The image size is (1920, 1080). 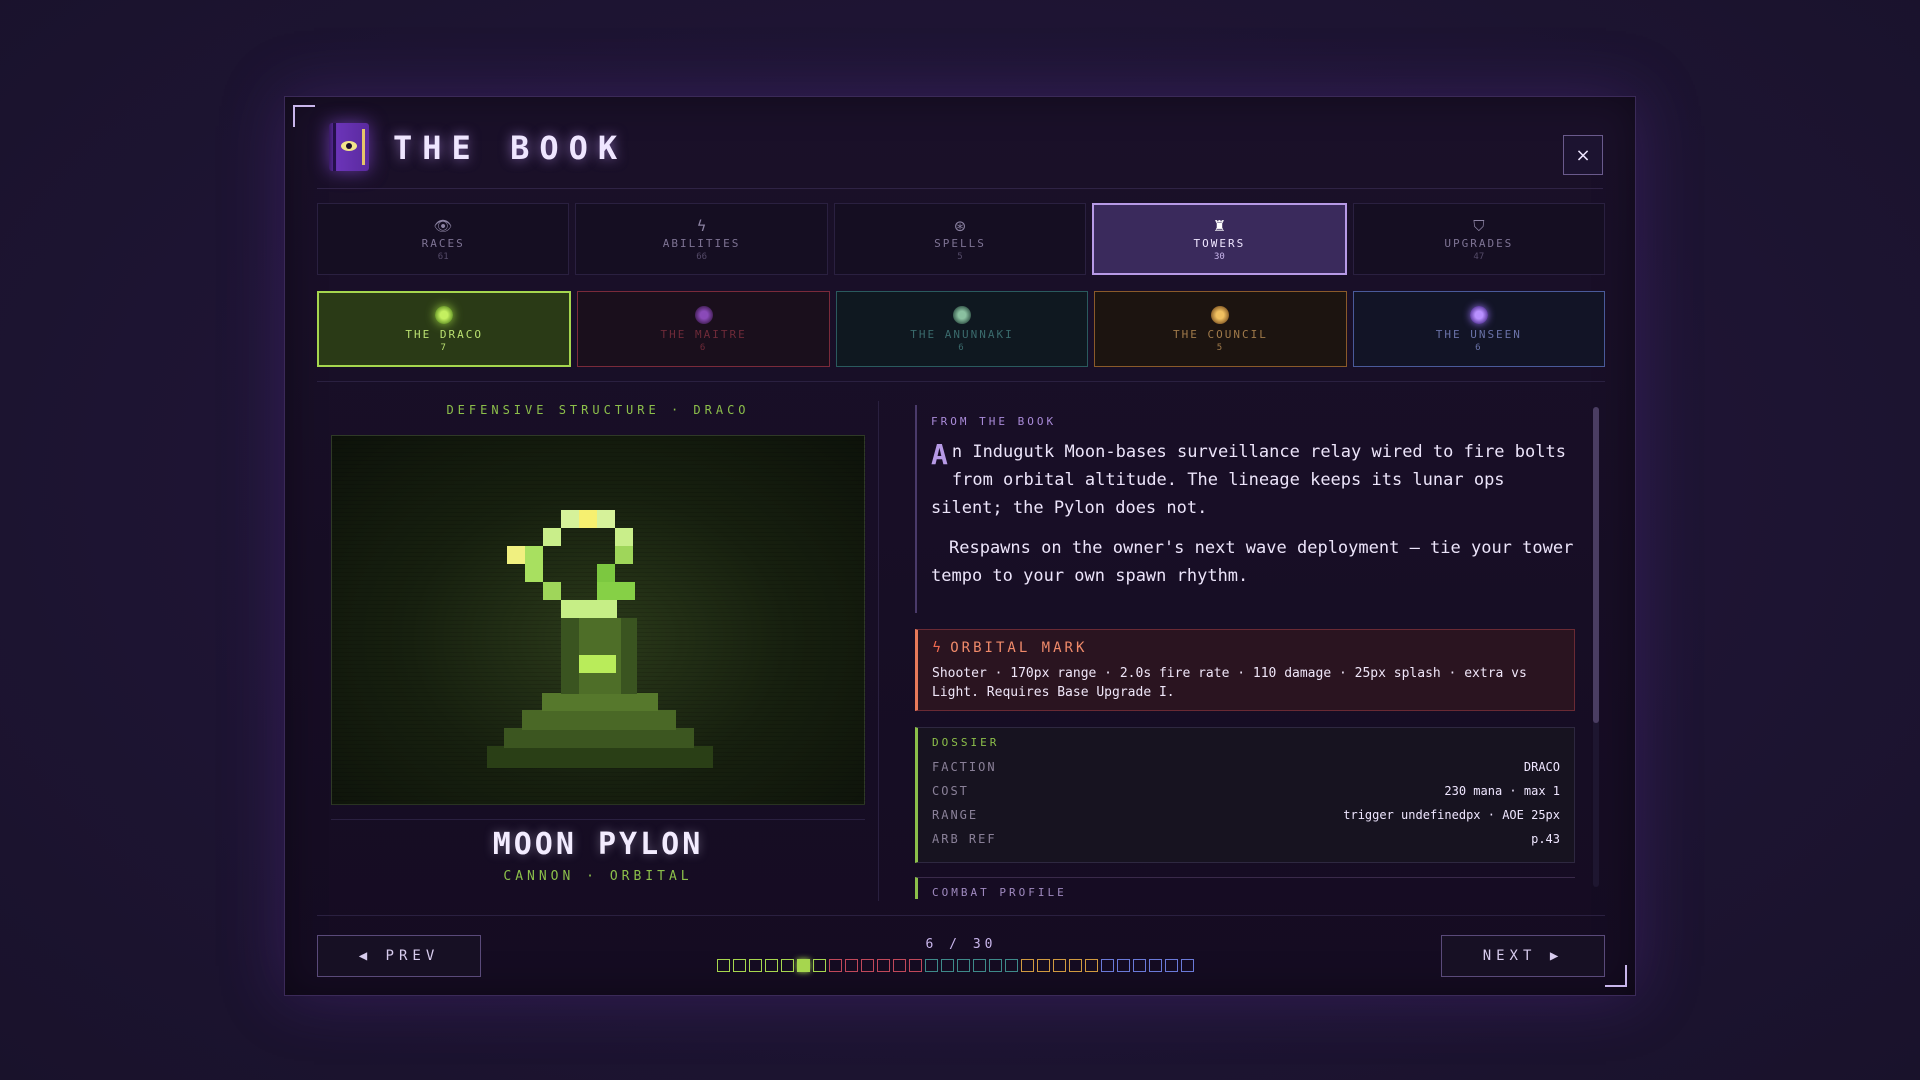 What do you see at coordinates (701, 243) in the screenshot?
I see `tab-label: ABILITIES` at bounding box center [701, 243].